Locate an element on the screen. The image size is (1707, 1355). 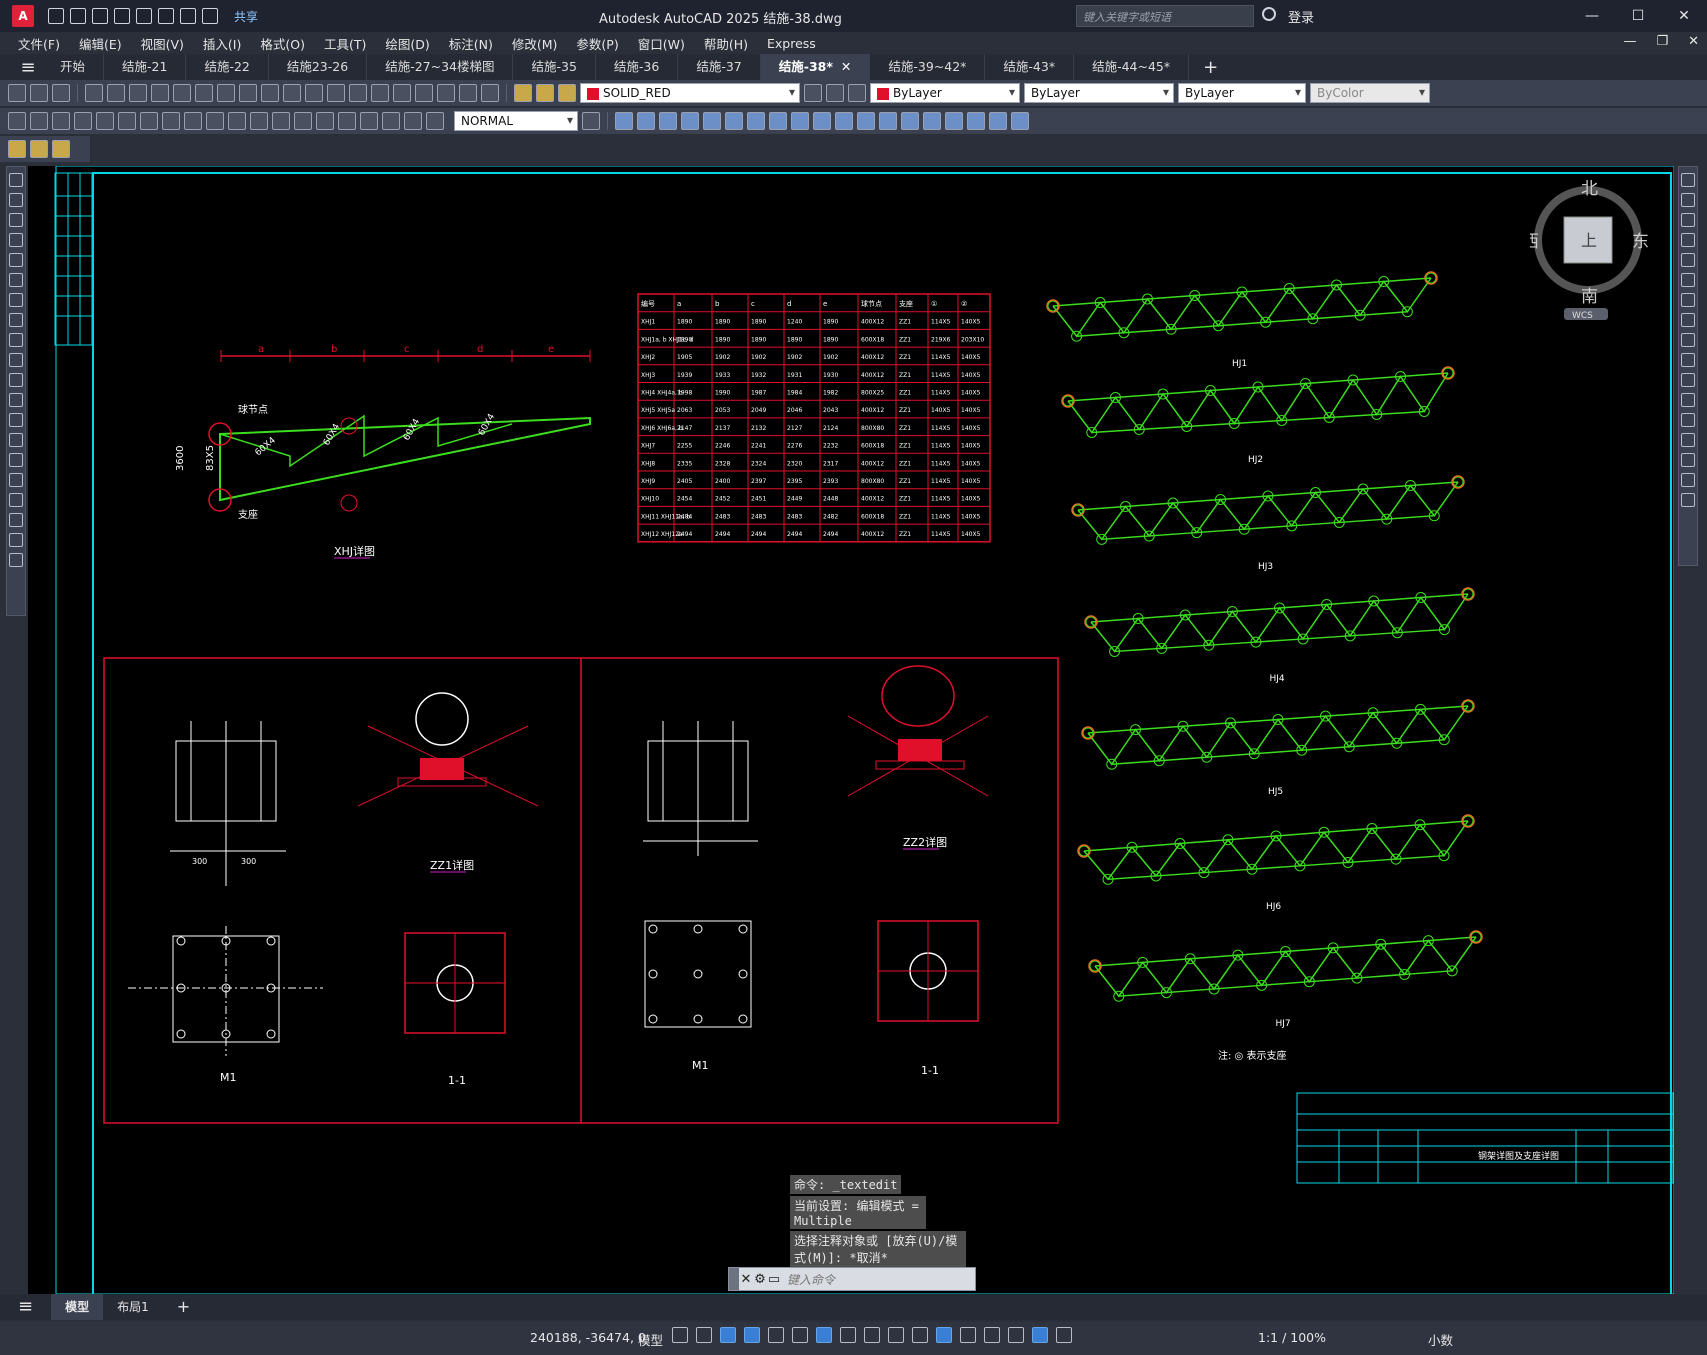
dynamic-input-icon is located at coordinates (728, 1335).